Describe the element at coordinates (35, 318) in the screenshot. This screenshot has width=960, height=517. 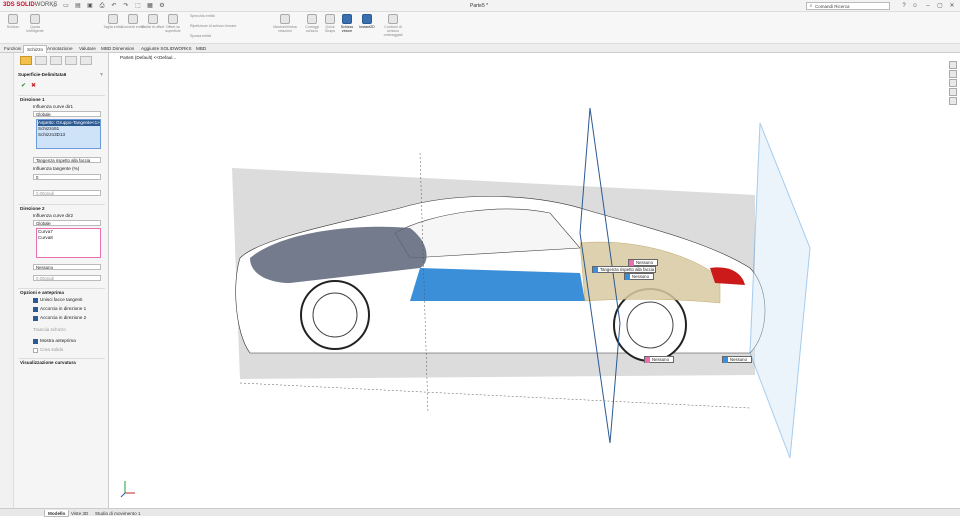
I see `trim-dir2-checkbox` at that location.